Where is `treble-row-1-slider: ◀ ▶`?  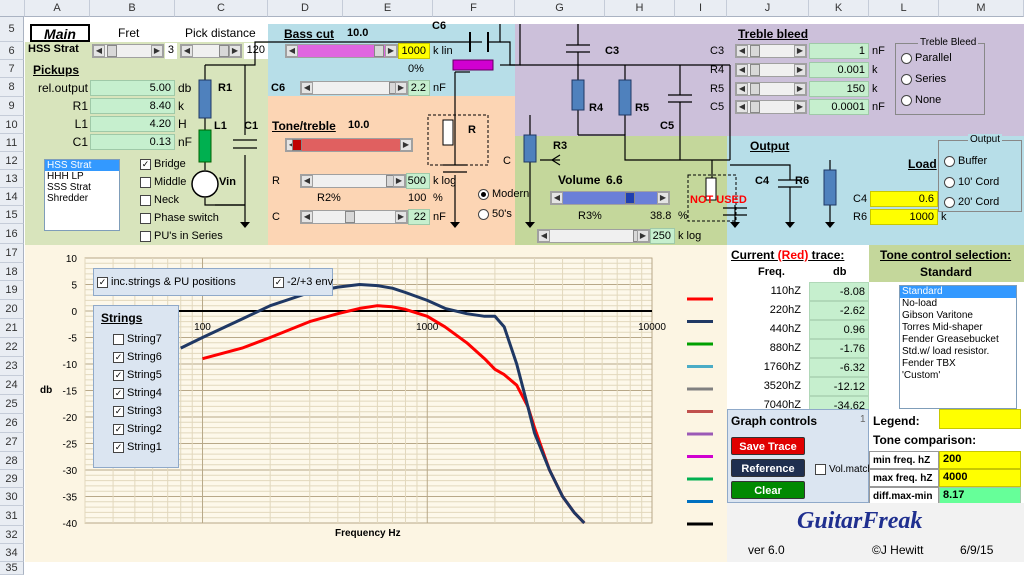
treble-row-1-slider: ◀ ▶ is located at coordinates (771, 70).